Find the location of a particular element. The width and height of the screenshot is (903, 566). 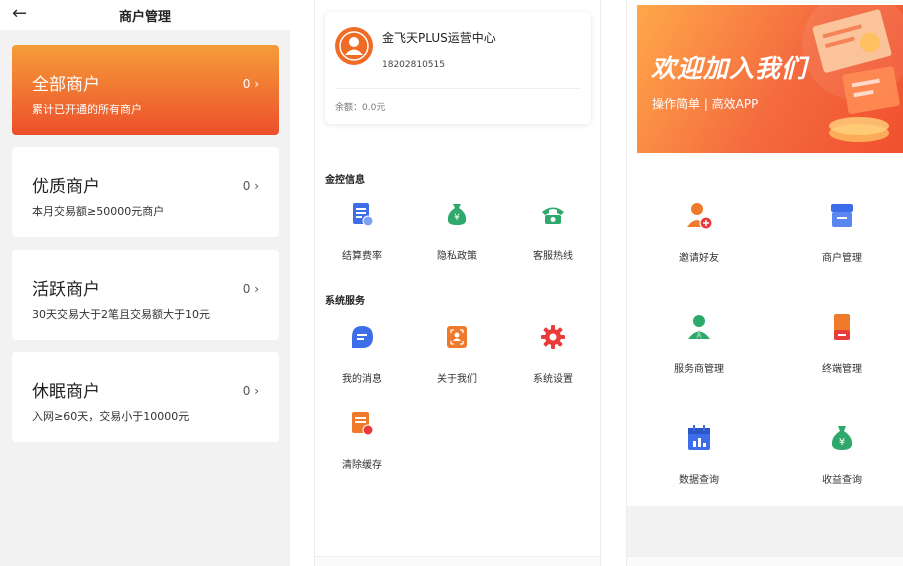

section-title-finance: 金控信息 is located at coordinates (345, 180).